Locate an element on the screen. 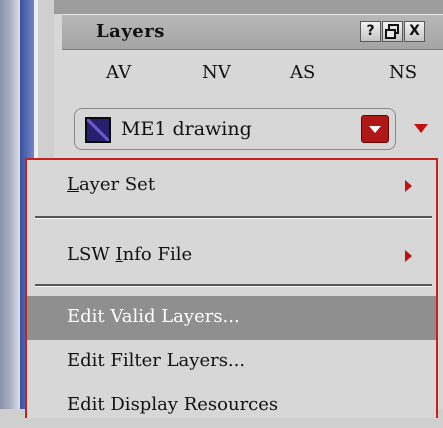  help-icon: ? is located at coordinates (370, 31).